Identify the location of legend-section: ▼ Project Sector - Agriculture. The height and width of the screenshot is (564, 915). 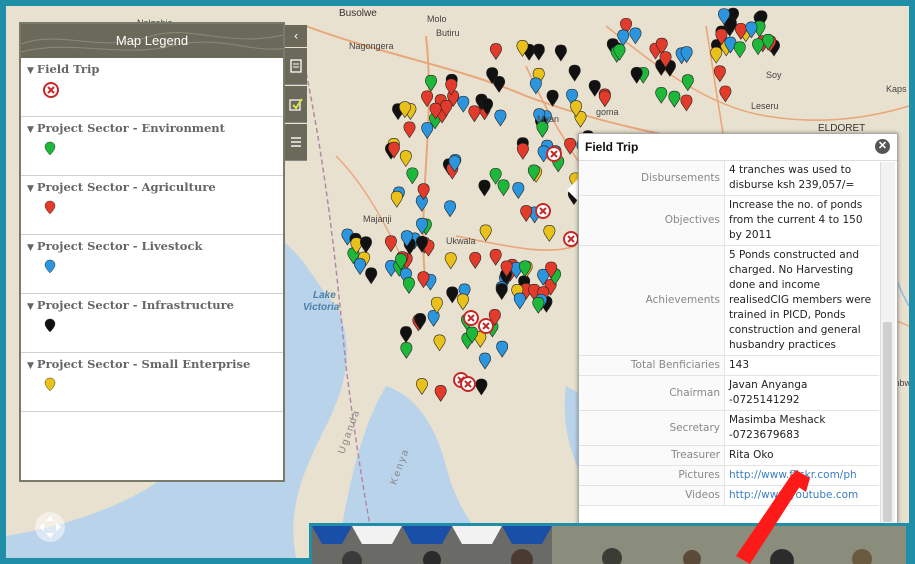
(152, 205).